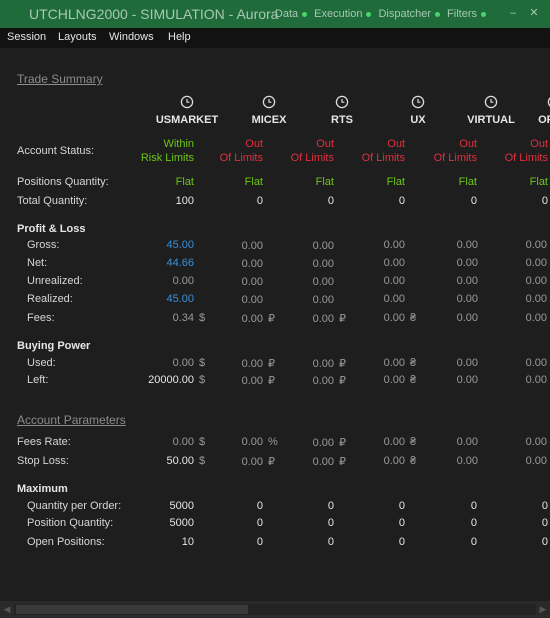  I want to click on unrealized-cell: 0.00₴, so click(401, 281).